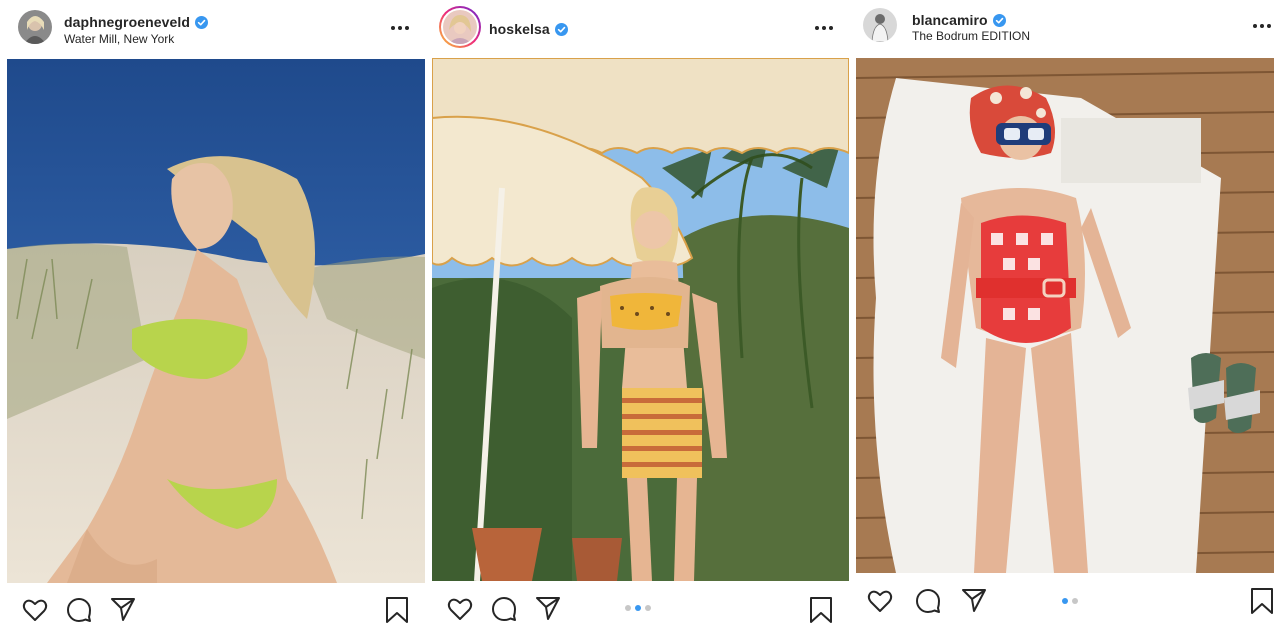 Image resolution: width=1280 pixels, height=631 pixels. I want to click on location-link: The Bodrum EDITION, so click(971, 36).